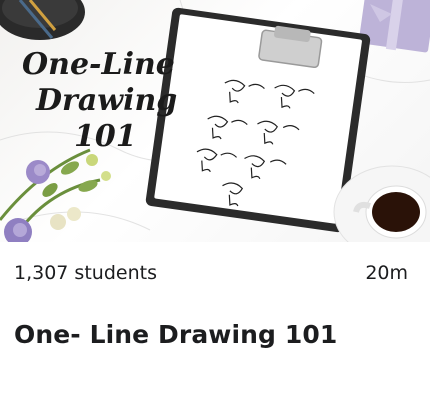 This screenshot has width=430, height=400. I want to click on student-count: 1,307 students, so click(85, 273).